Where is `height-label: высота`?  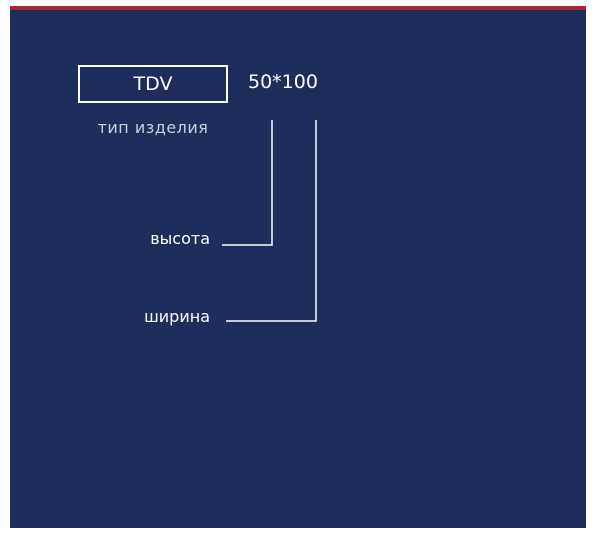
height-label: высота is located at coordinates (180, 238).